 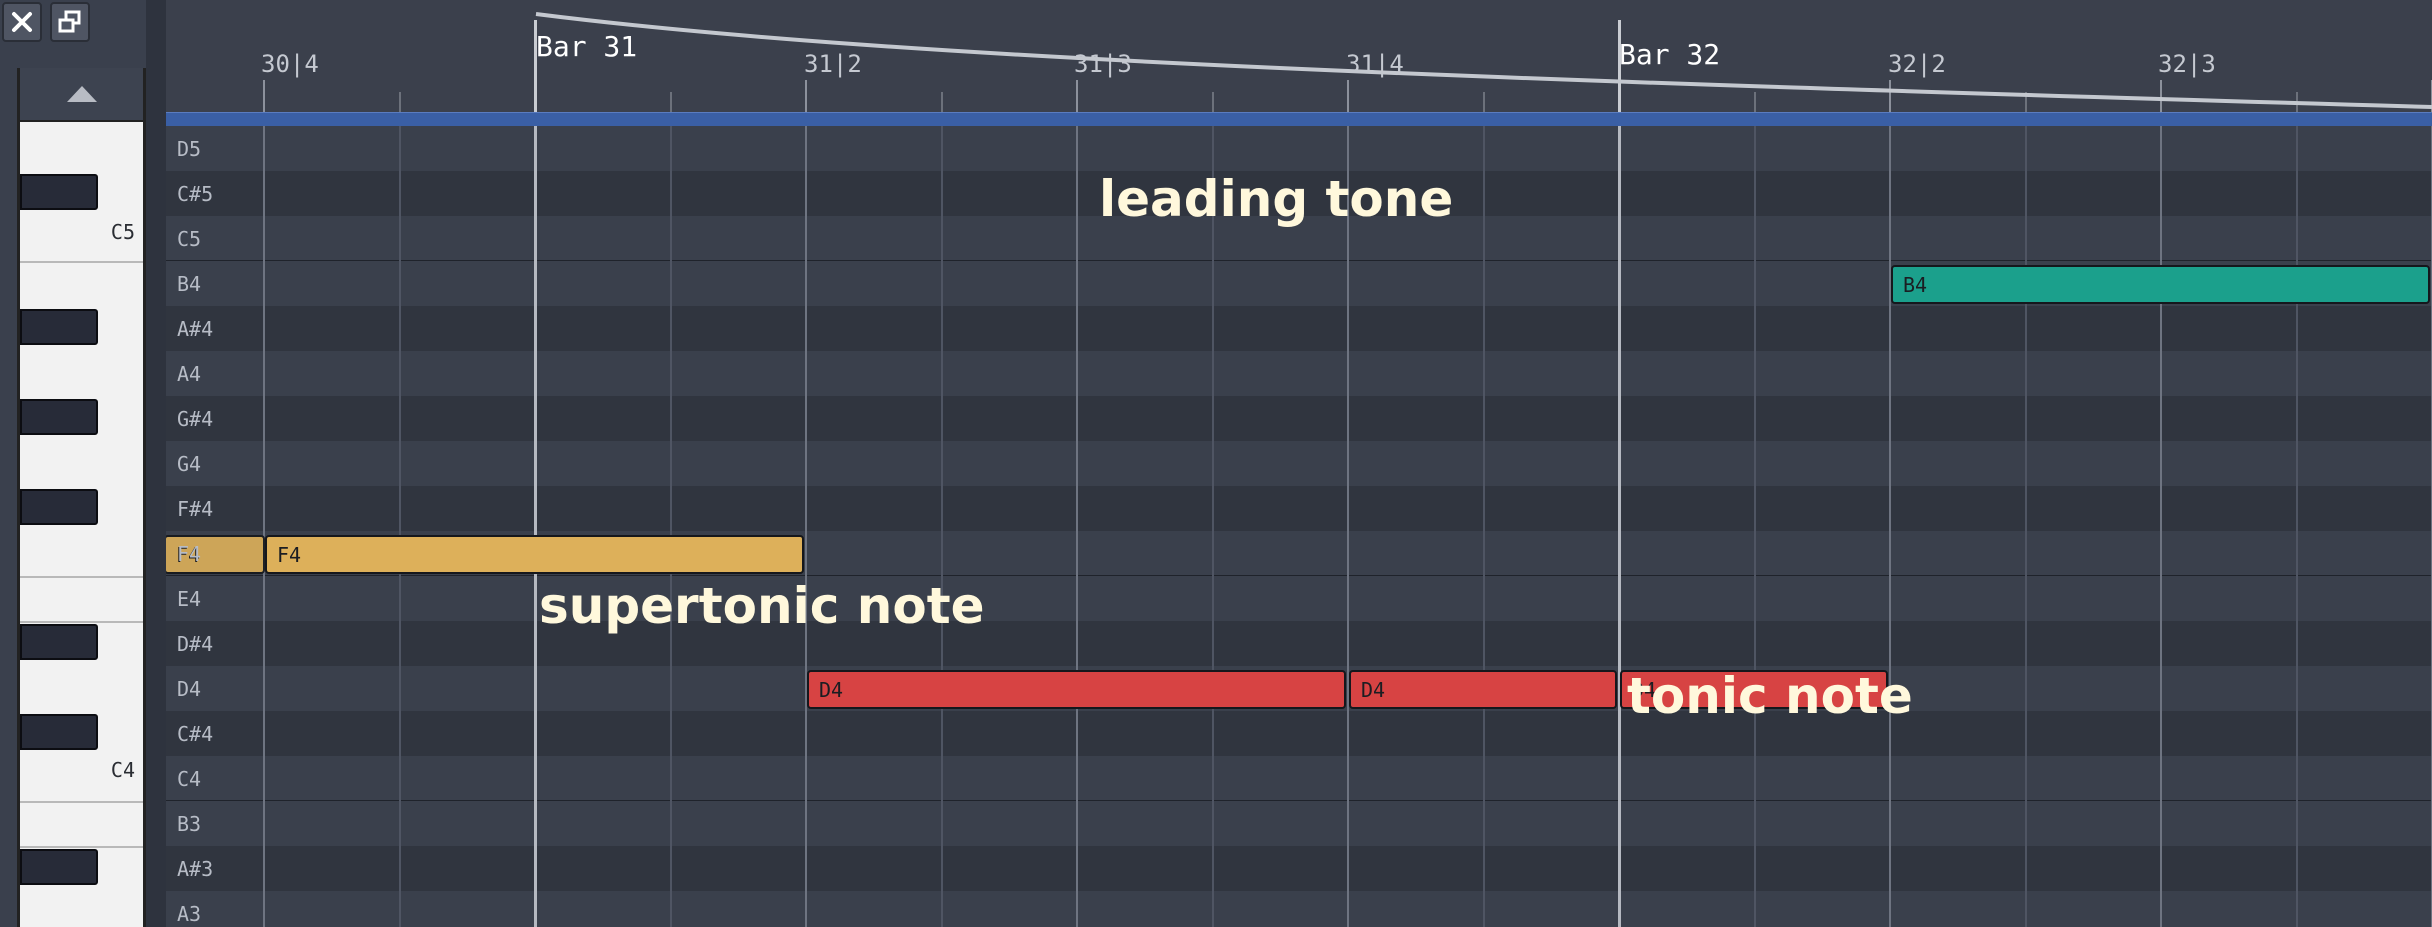 I want to click on pitch-label: D4, so click(x=189, y=688).